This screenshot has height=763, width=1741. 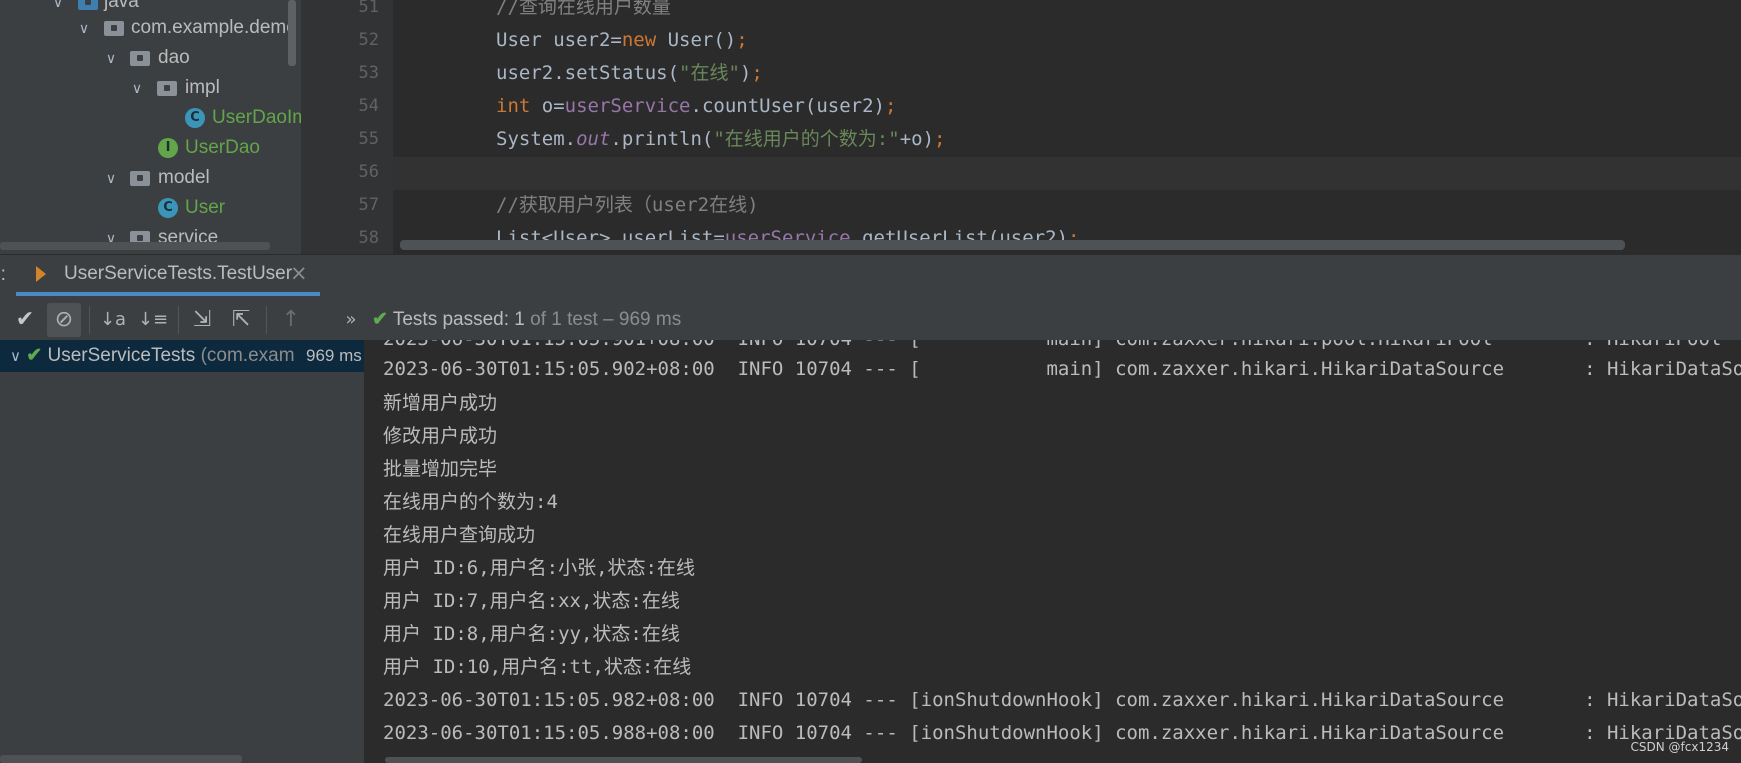 What do you see at coordinates (627, 106) in the screenshot?
I see `code-field: userService` at bounding box center [627, 106].